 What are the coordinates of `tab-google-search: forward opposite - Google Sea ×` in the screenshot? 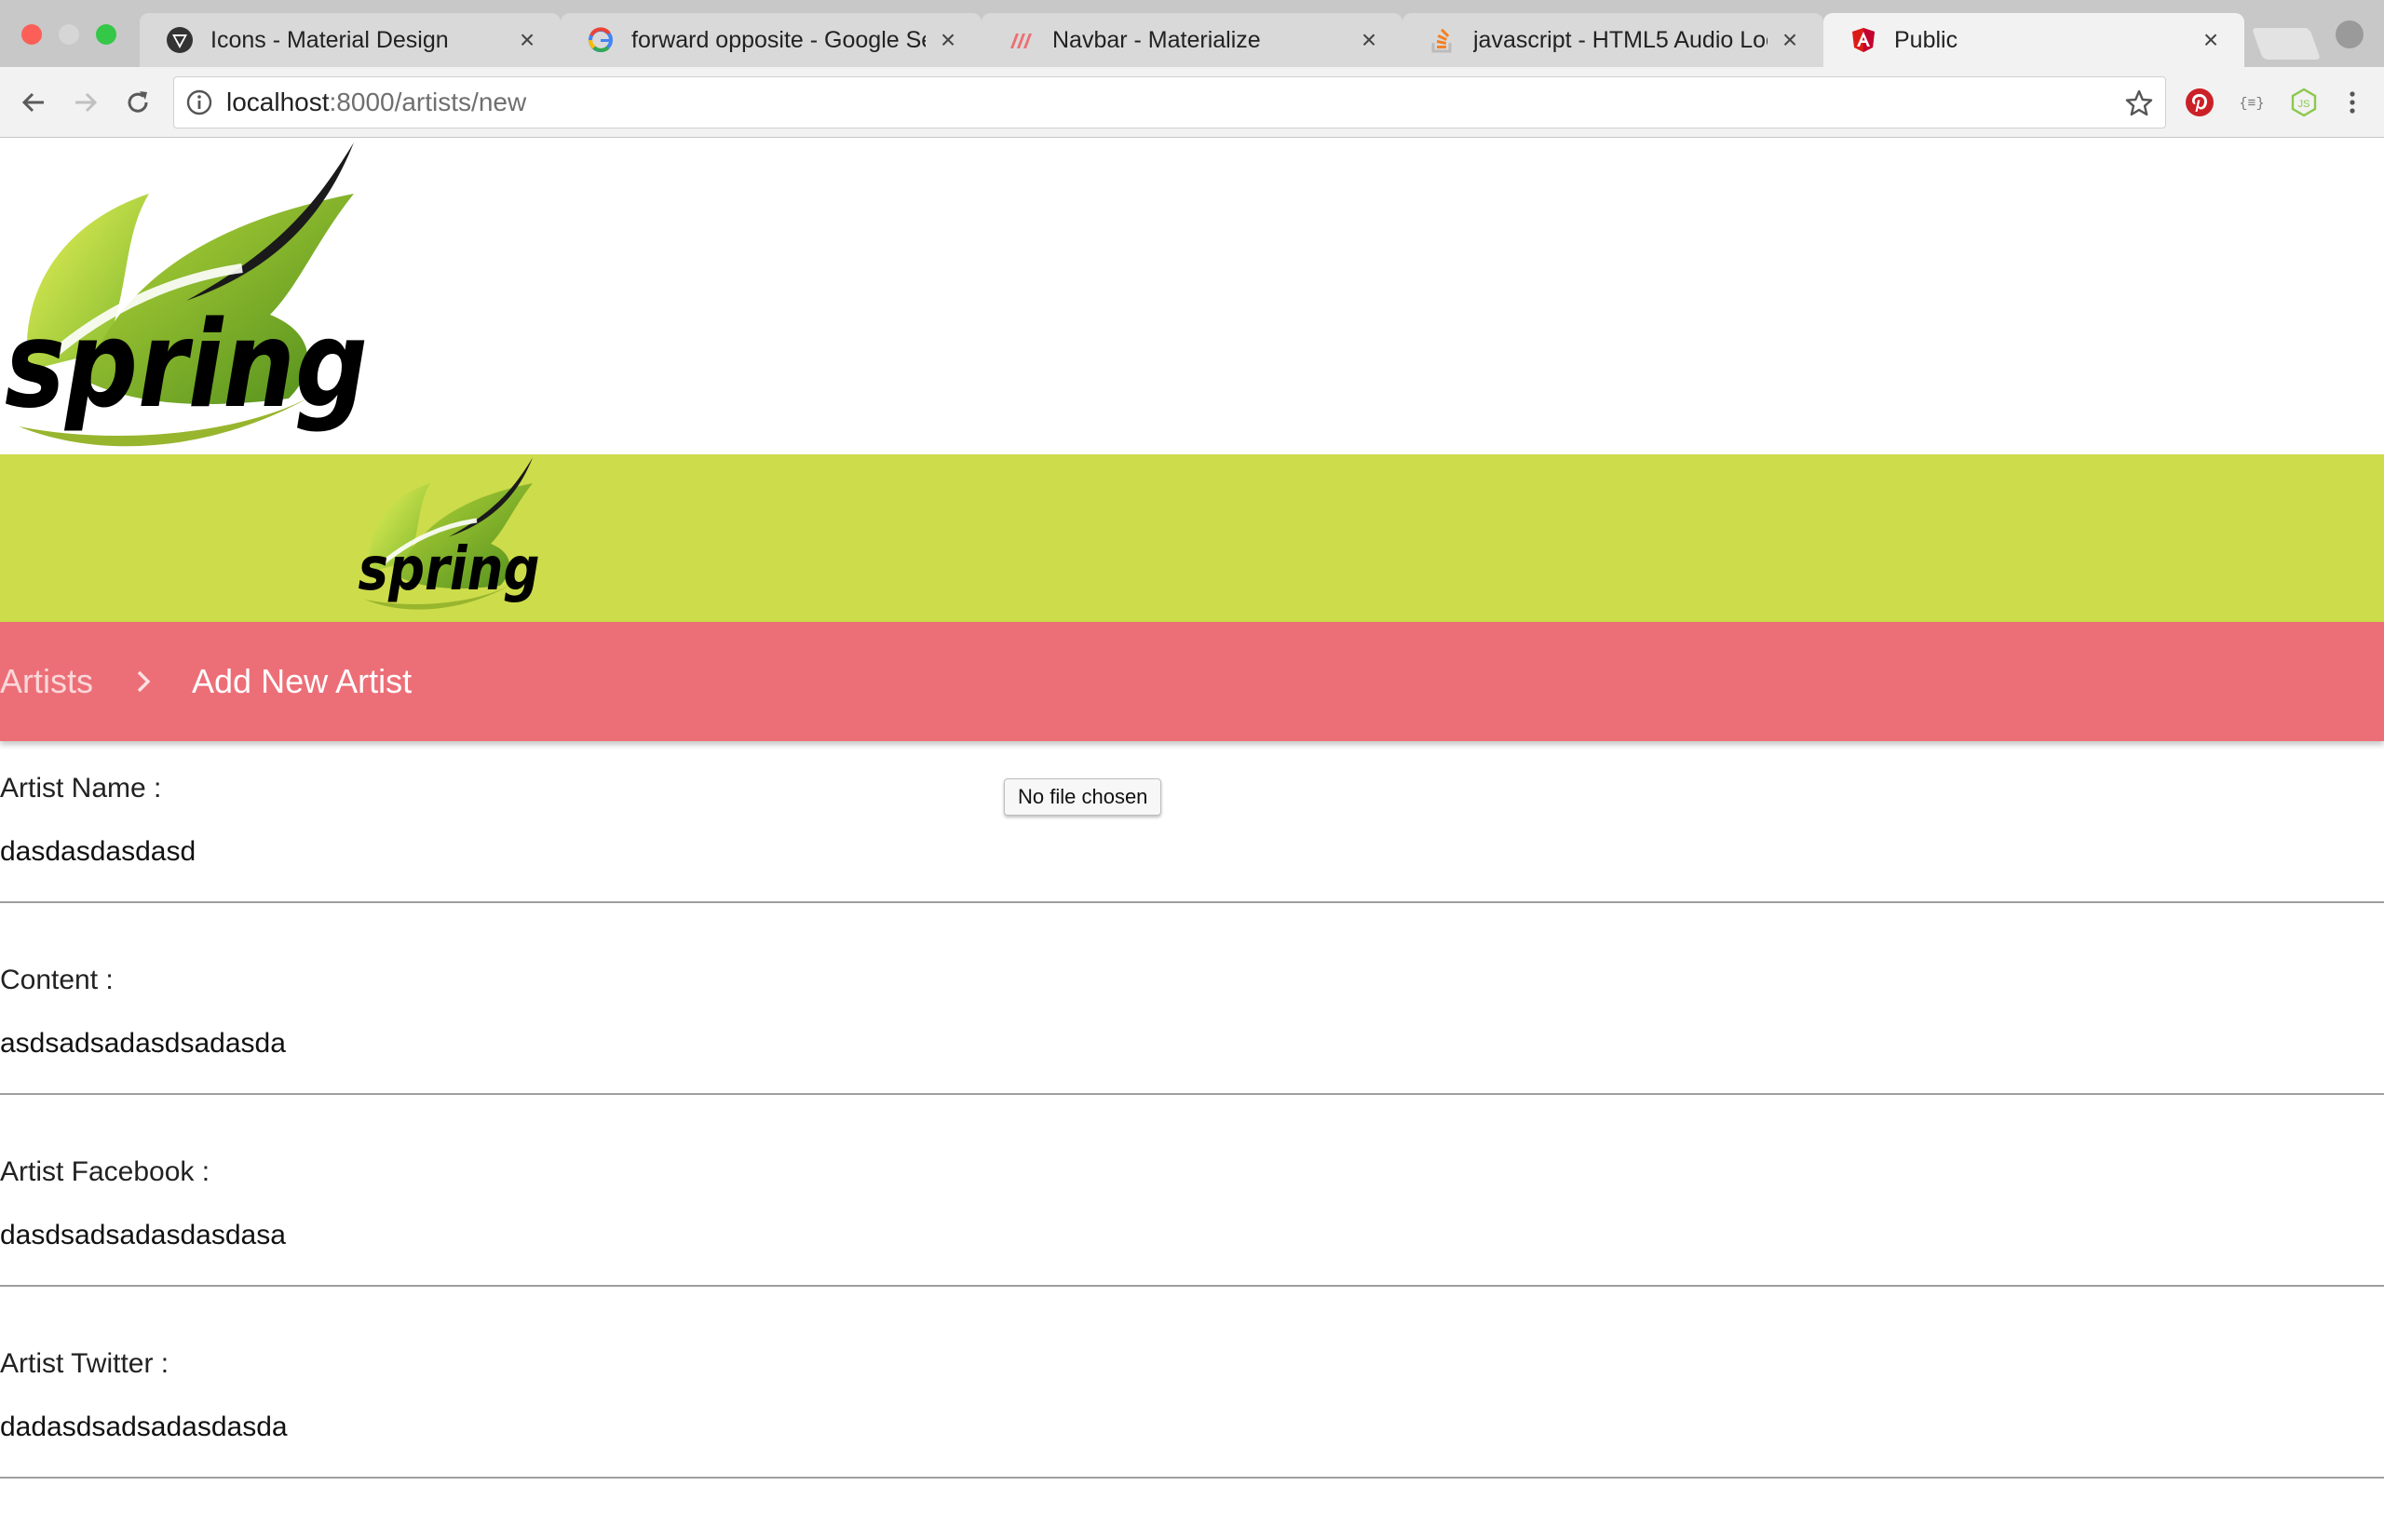 It's located at (771, 40).